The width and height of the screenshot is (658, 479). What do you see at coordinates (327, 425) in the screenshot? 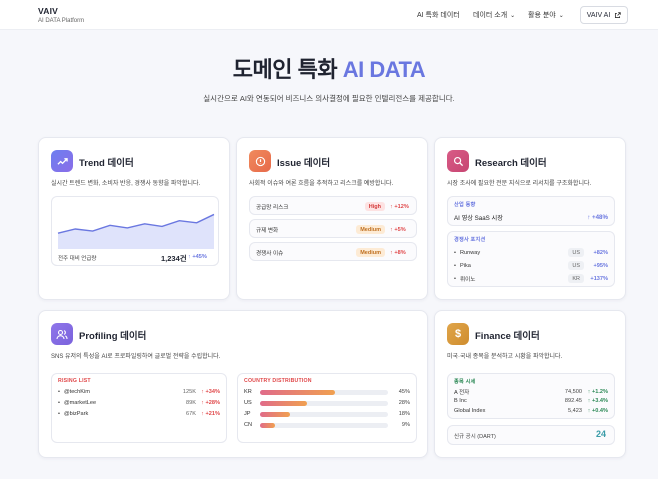
I see `country-row: CN 9%` at bounding box center [327, 425].